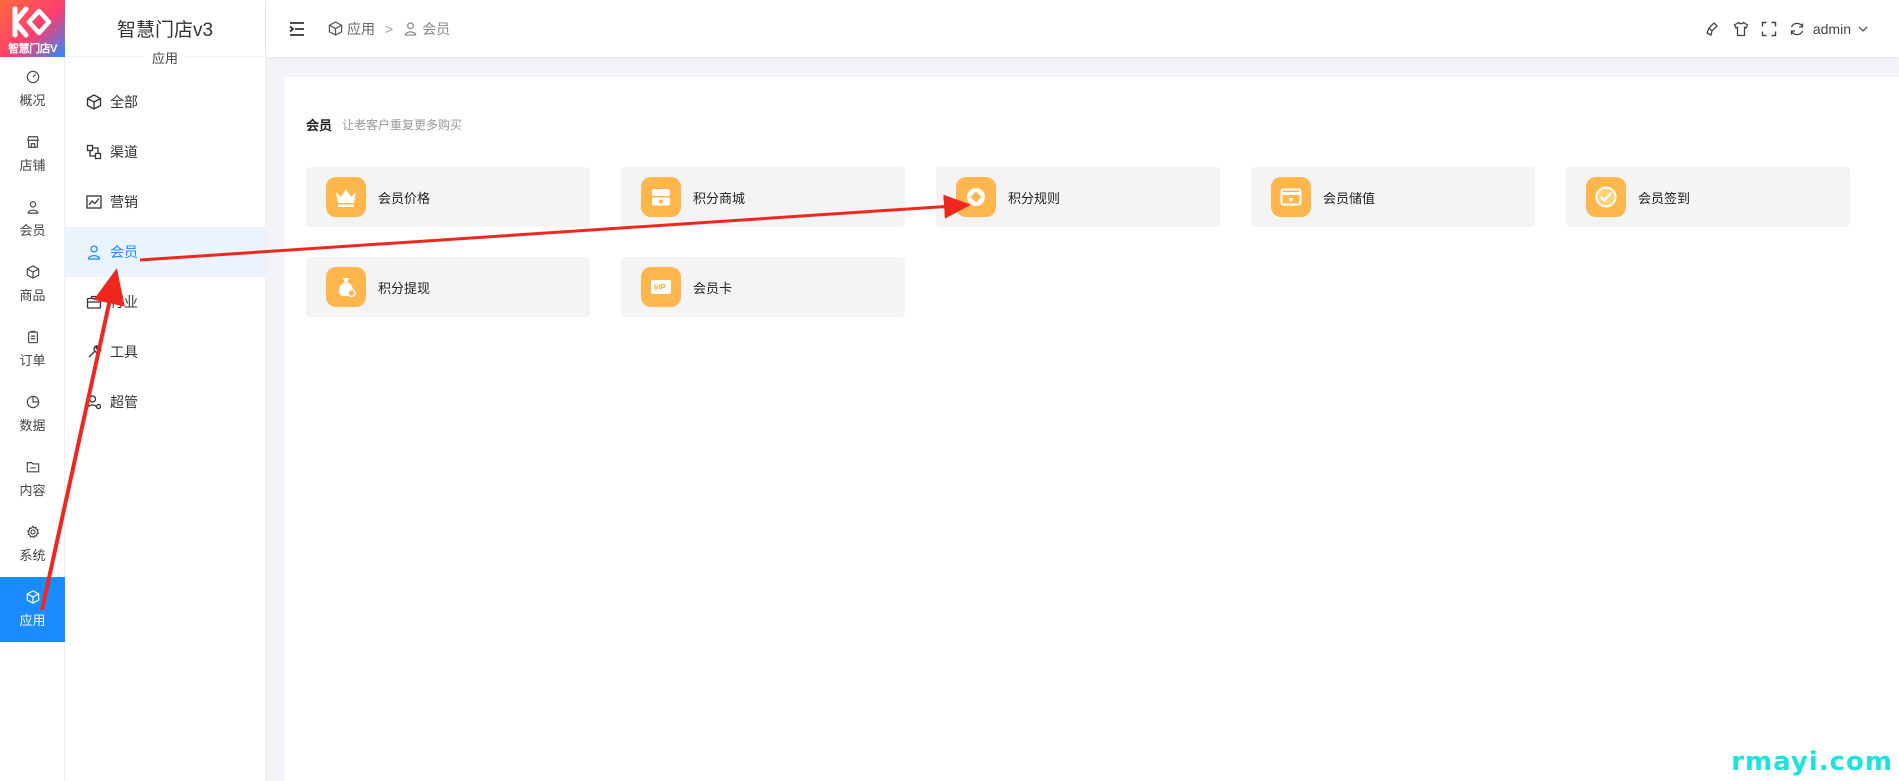 The height and width of the screenshot is (781, 1899). I want to click on user-menu: admin, so click(1841, 29).